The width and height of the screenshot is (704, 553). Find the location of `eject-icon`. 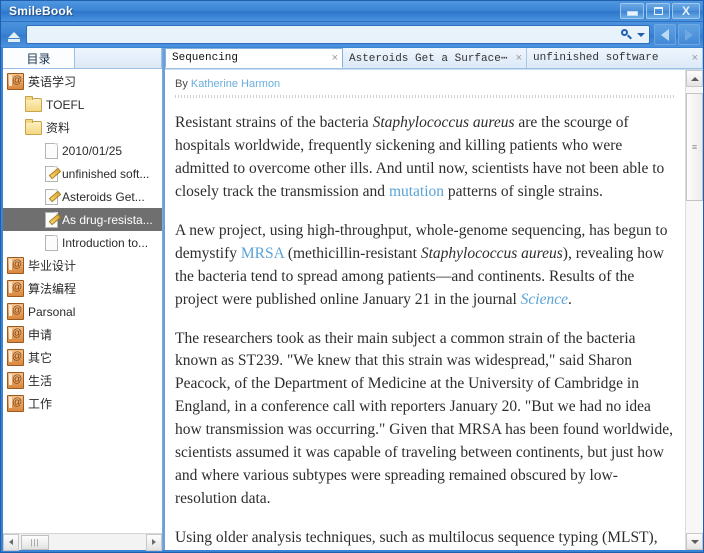

eject-icon is located at coordinates (14, 36).